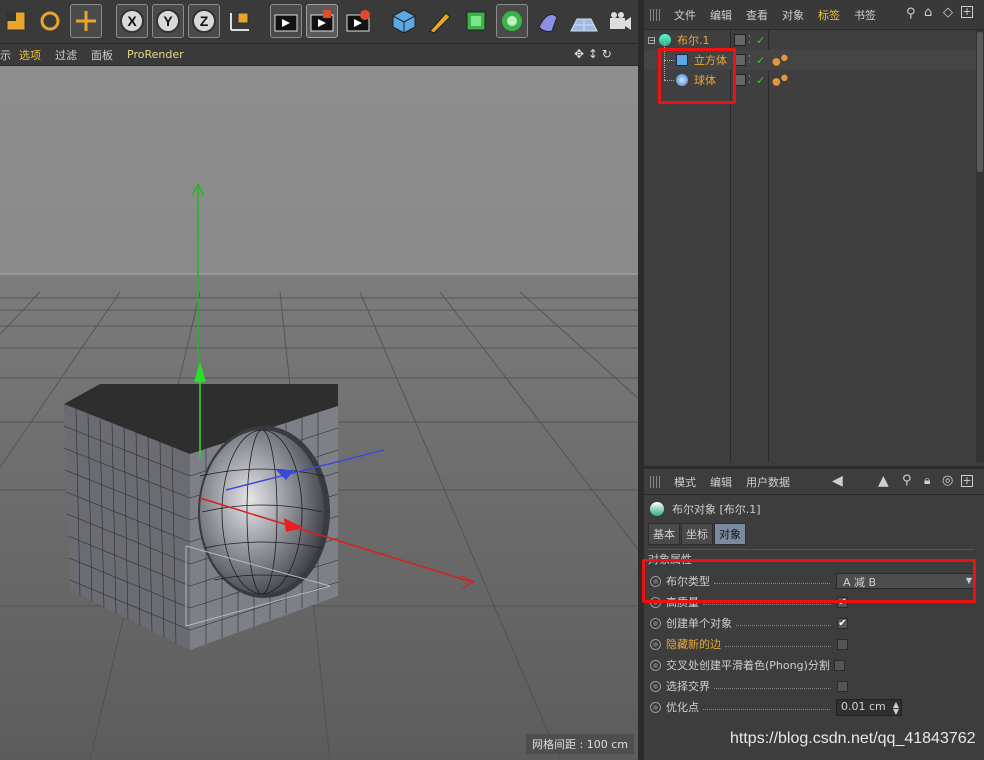 The height and width of the screenshot is (760, 984). I want to click on z-axis-lock-icon: Z, so click(204, 21).